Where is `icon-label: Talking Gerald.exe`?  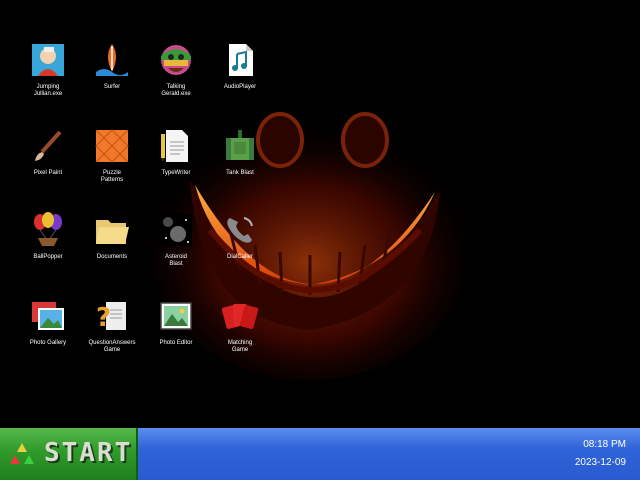 icon-label: Talking Gerald.exe is located at coordinates (176, 90).